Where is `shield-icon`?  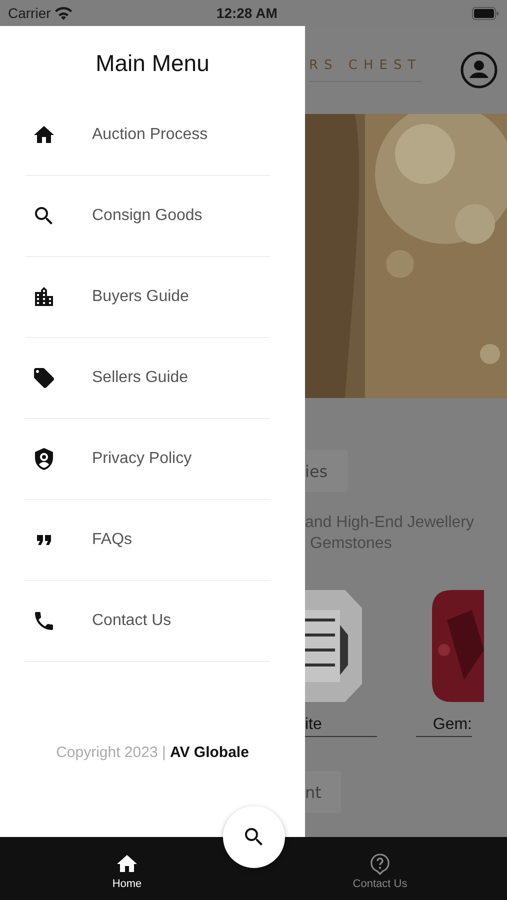
shield-icon is located at coordinates (44, 459).